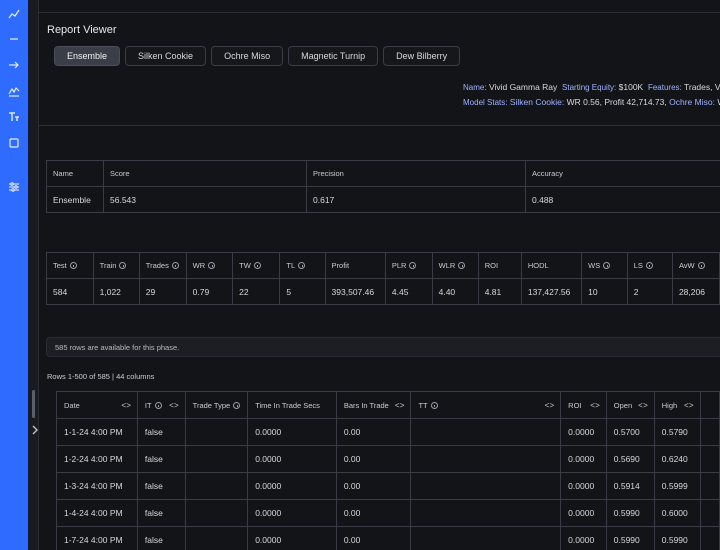 The height and width of the screenshot is (550, 720). I want to click on stats-header: Test, so click(70, 265).